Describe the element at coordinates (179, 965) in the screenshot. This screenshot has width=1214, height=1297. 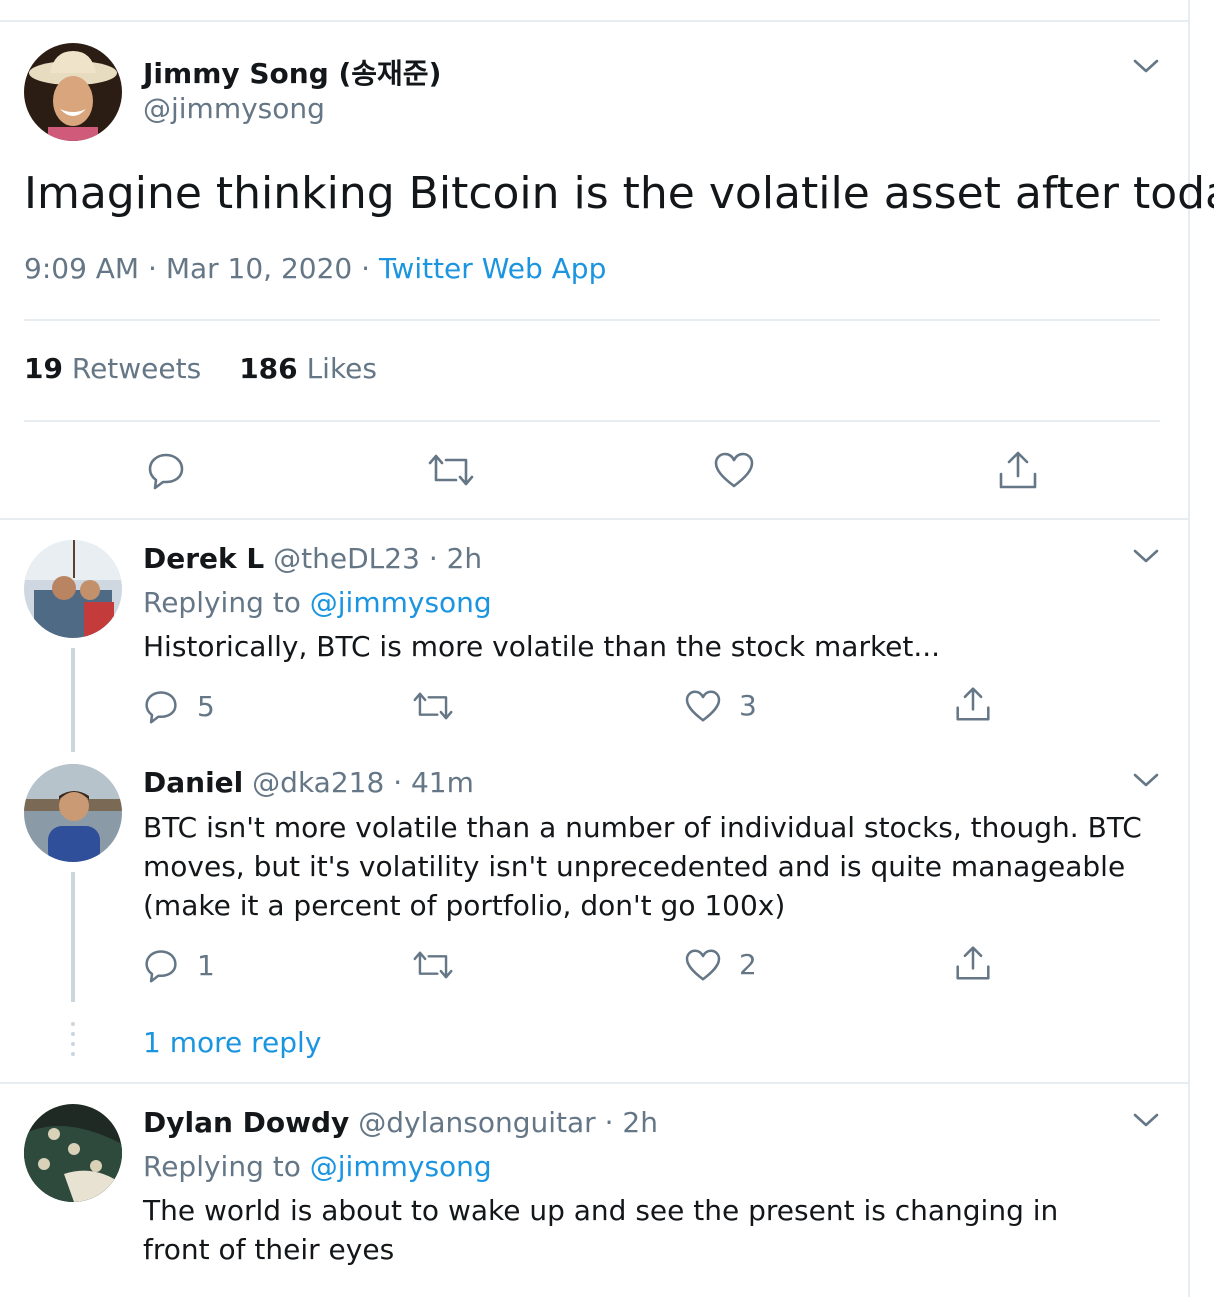
I see `reply-button: 1` at that location.